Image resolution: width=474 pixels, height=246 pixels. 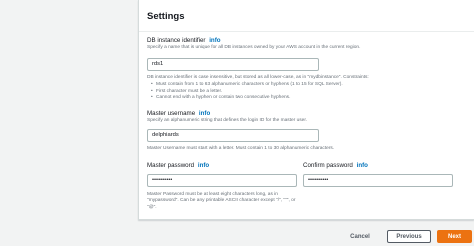 What do you see at coordinates (166, 16) in the screenshot?
I see `panel-title: Settings` at bounding box center [166, 16].